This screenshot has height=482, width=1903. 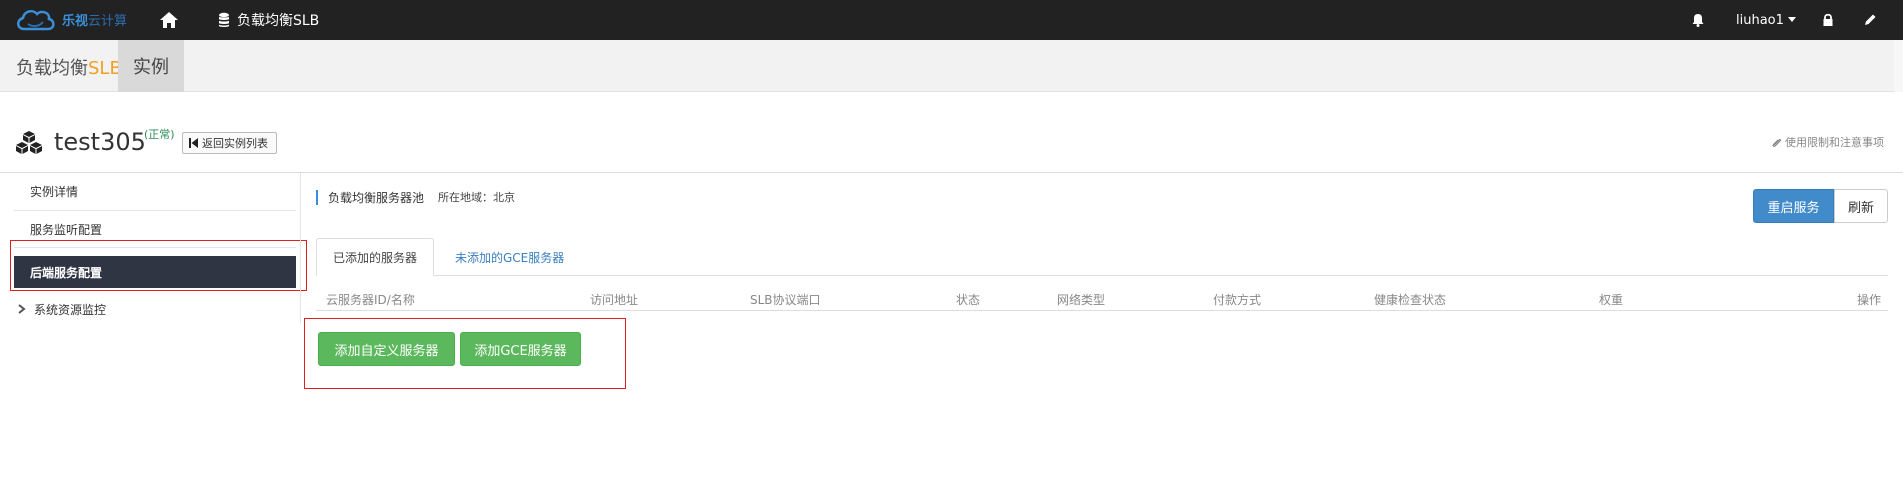 I want to click on brand-prefix: 负载均衡, so click(x=52, y=68).